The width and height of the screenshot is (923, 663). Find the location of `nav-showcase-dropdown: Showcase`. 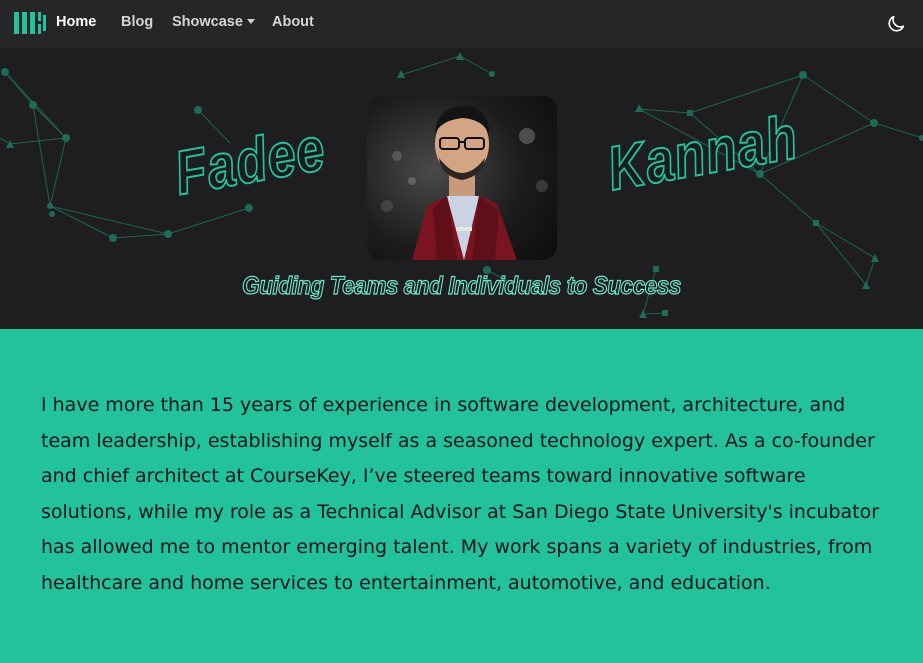

nav-showcase-dropdown: Showcase is located at coordinates (213, 22).